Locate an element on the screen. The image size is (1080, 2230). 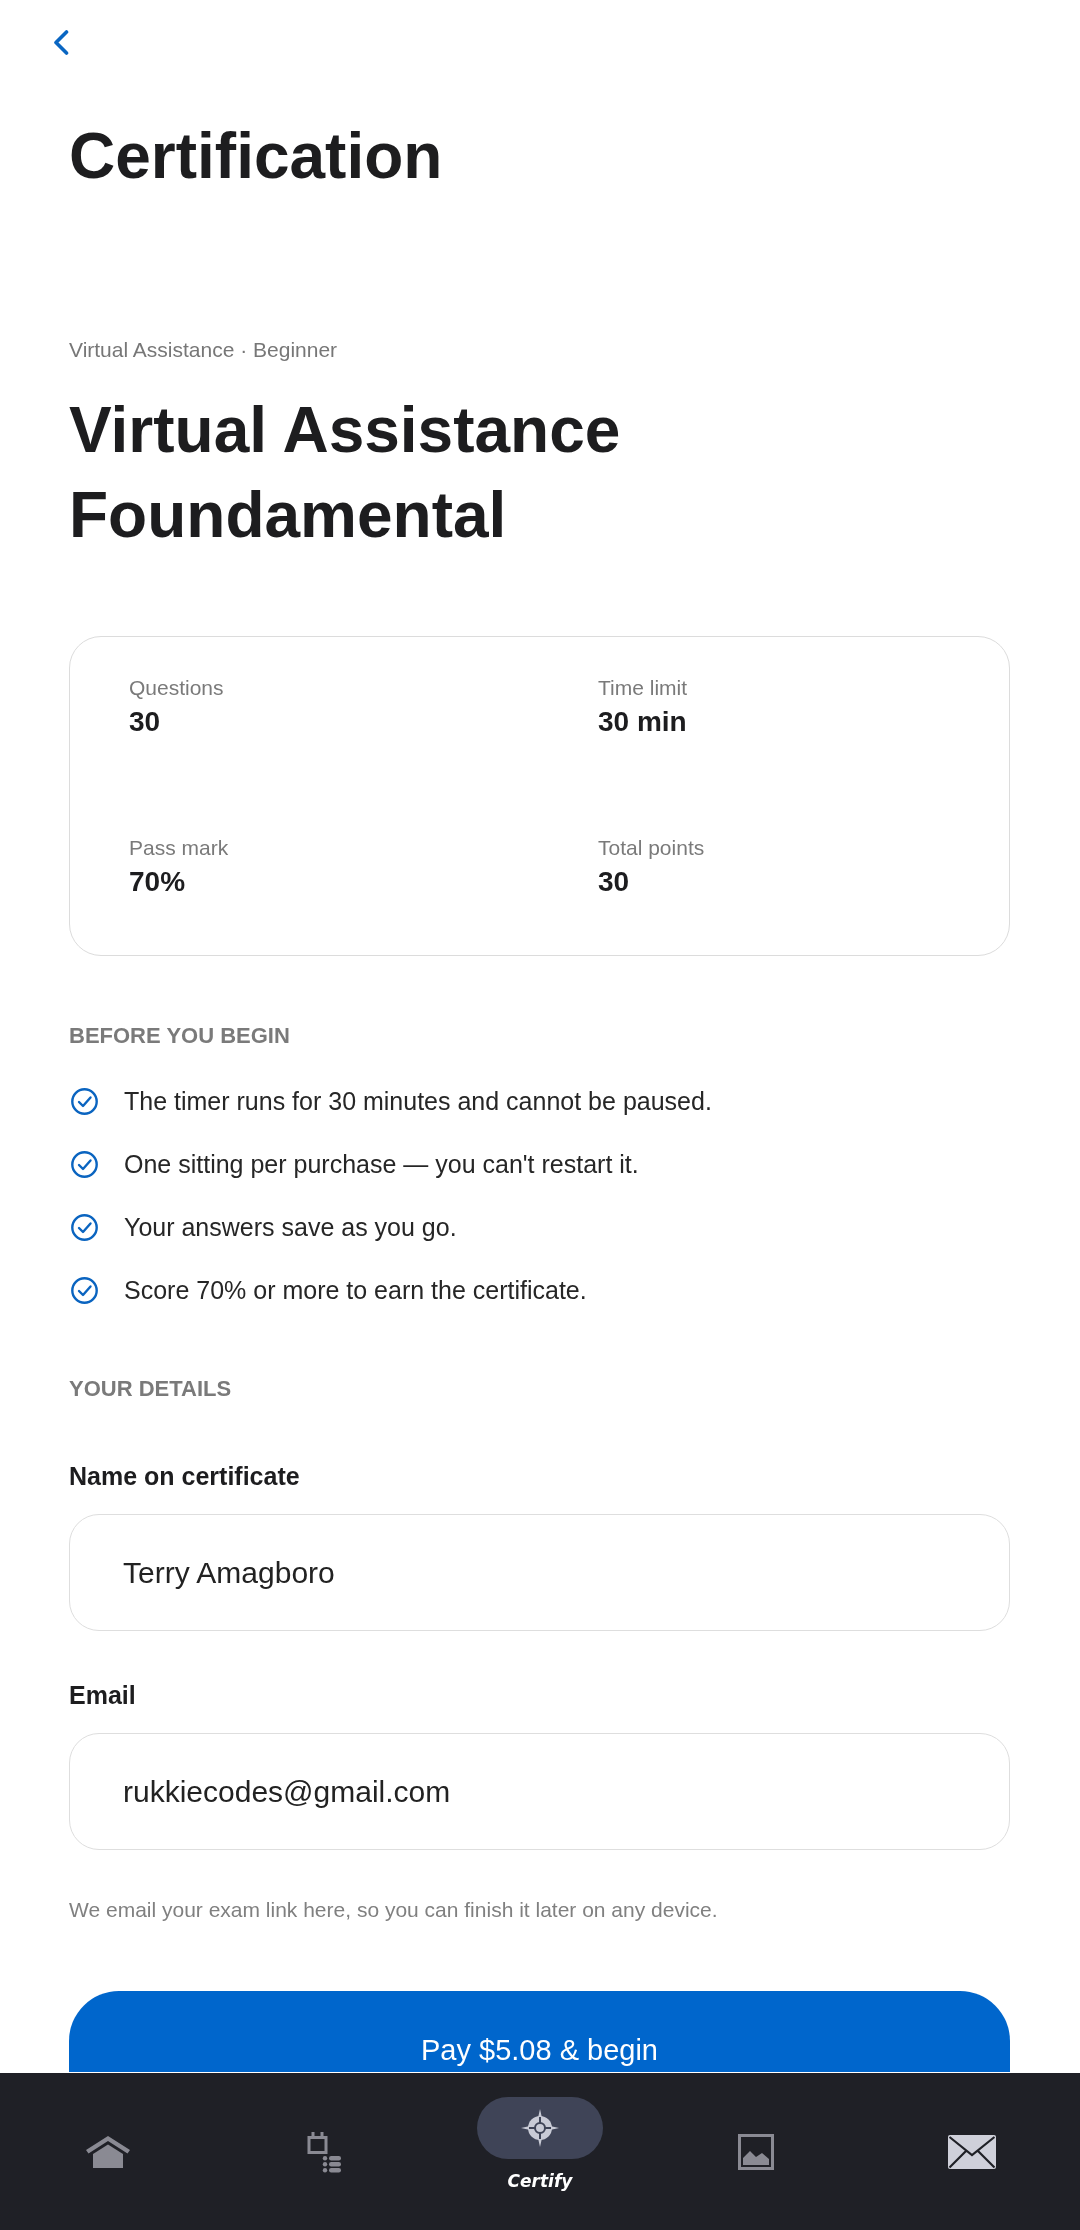
chevron-left-icon is located at coordinates (61, 42).